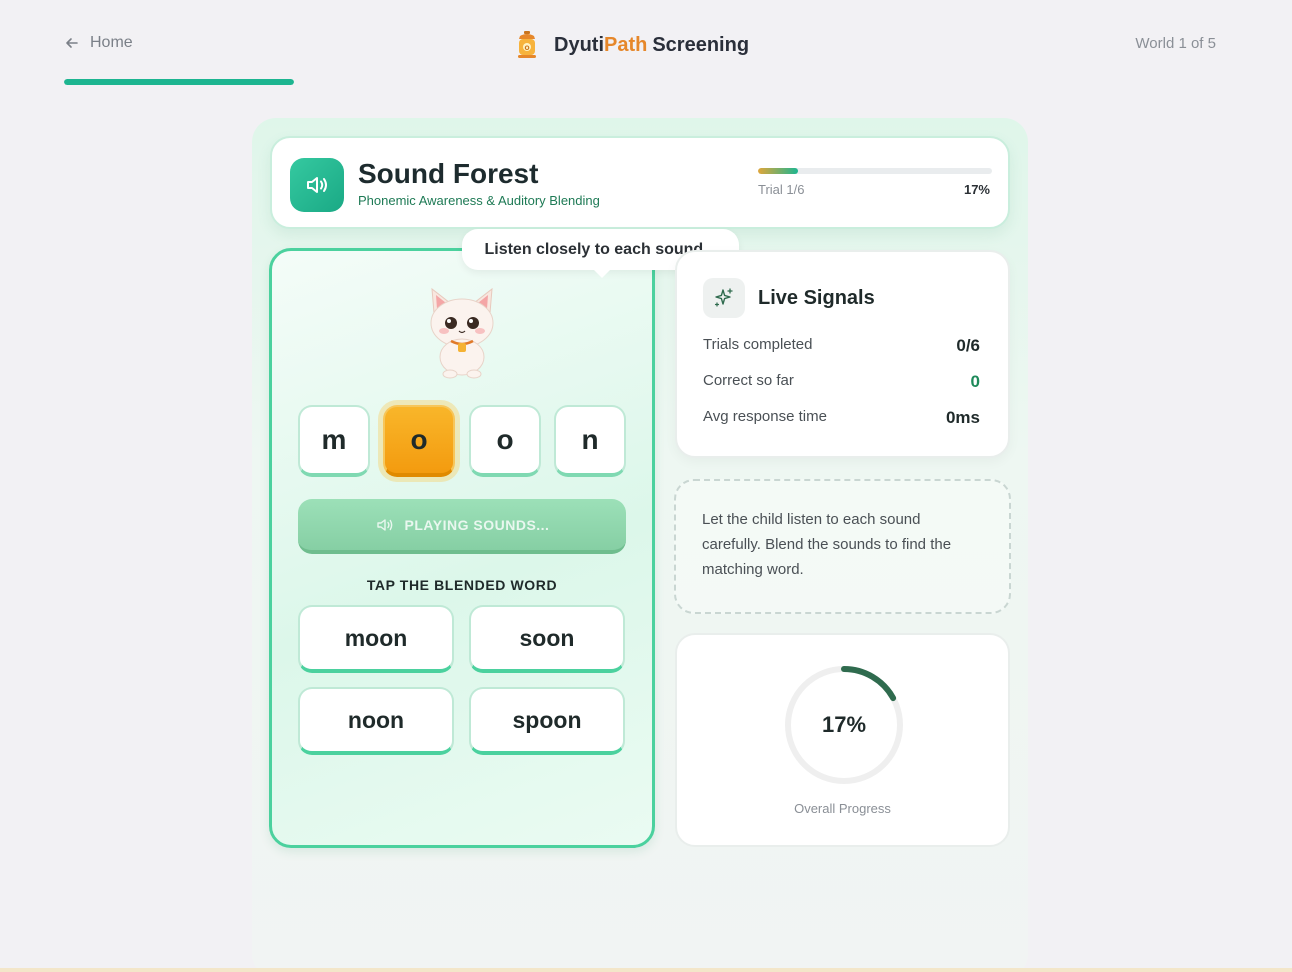 Image resolution: width=1292 pixels, height=972 pixels. I want to click on trial-percent: 17%, so click(976, 189).